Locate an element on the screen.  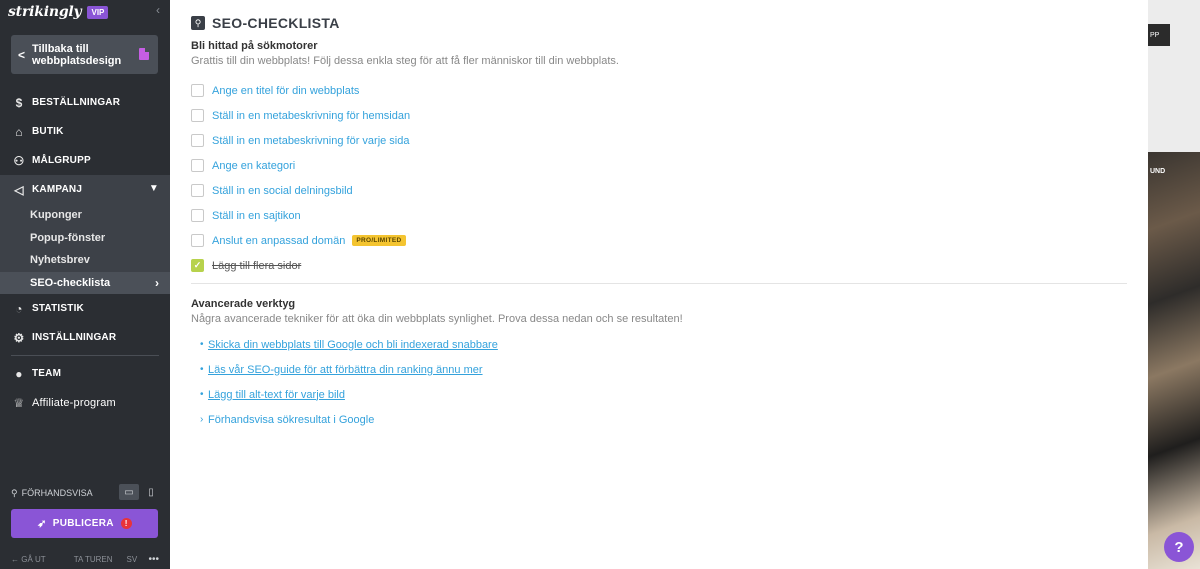
sidebar-item-settings: ⚙ INSTÄLLNINGAR is located at coordinates (85, 337).